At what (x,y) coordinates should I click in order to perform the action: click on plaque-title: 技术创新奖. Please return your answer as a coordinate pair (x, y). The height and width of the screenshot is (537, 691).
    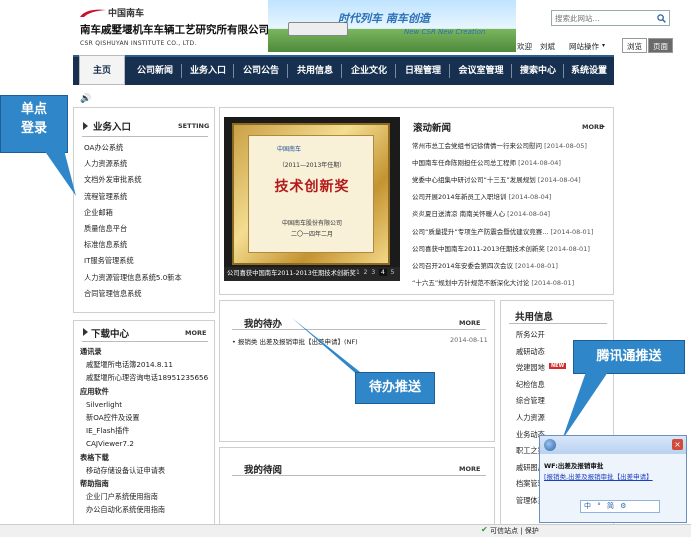
    Looking at the image, I should click on (312, 187).